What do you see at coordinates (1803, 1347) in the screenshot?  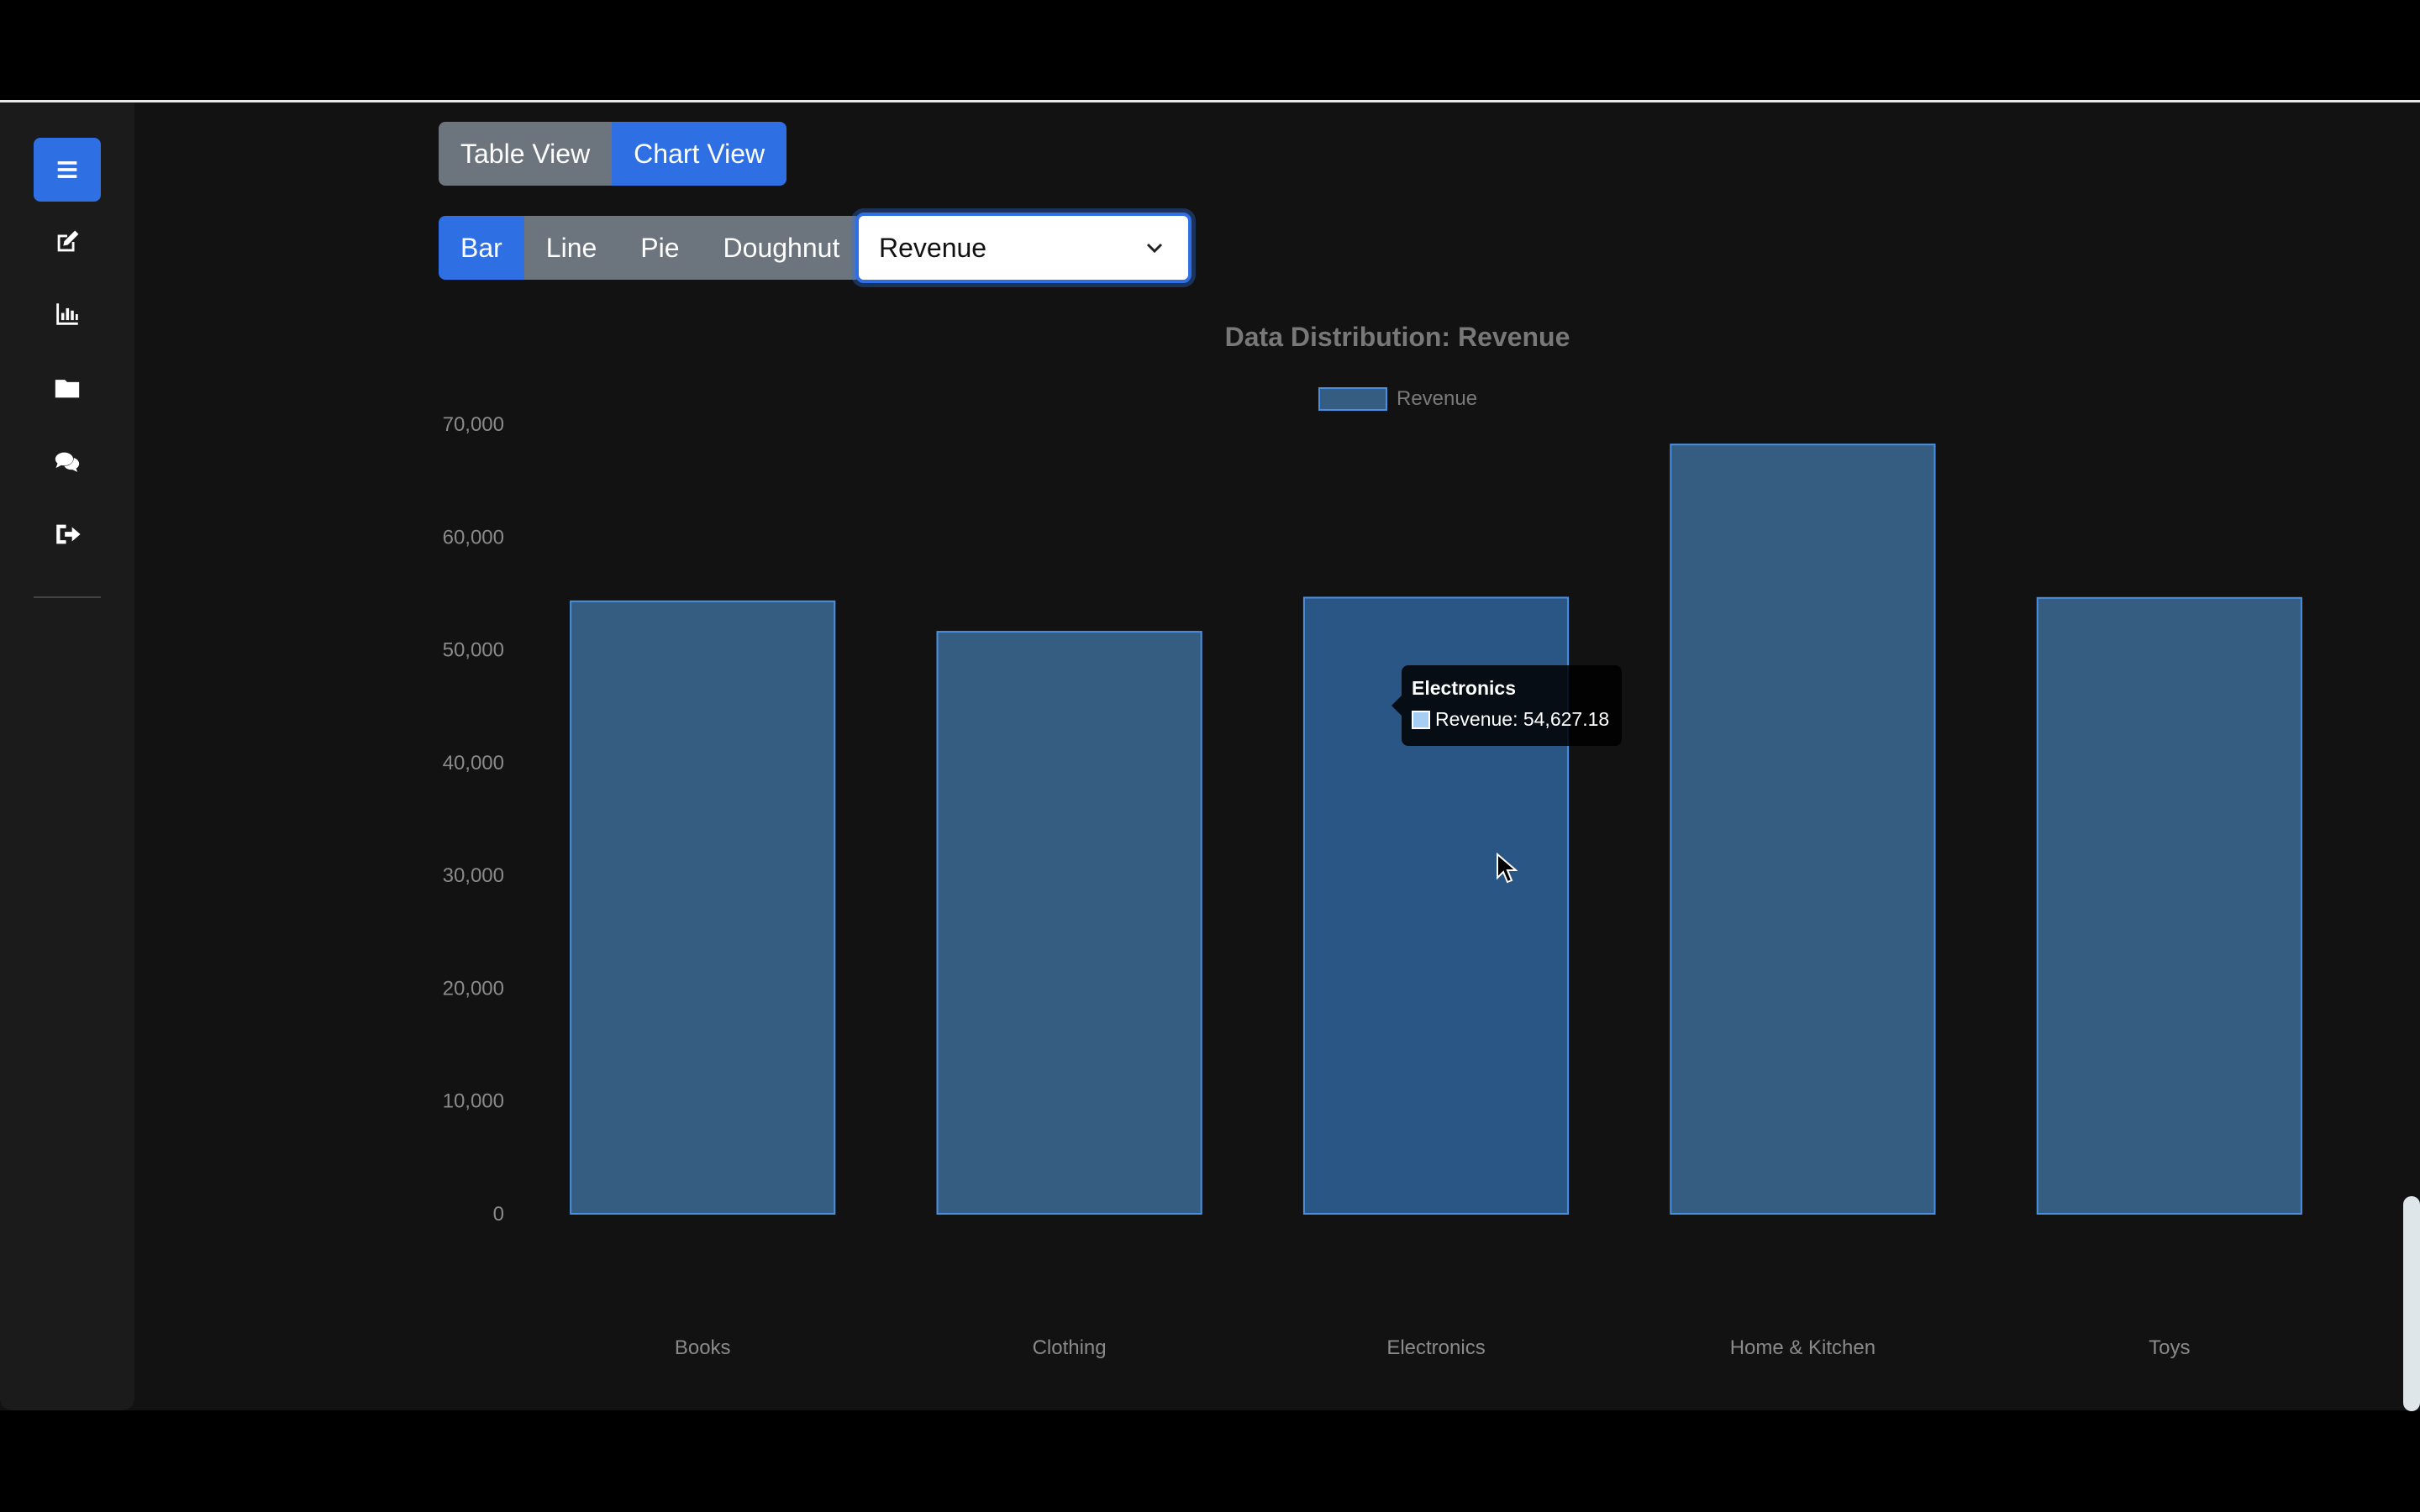 I see `x-tick-label: Home & Kitchen` at bounding box center [1803, 1347].